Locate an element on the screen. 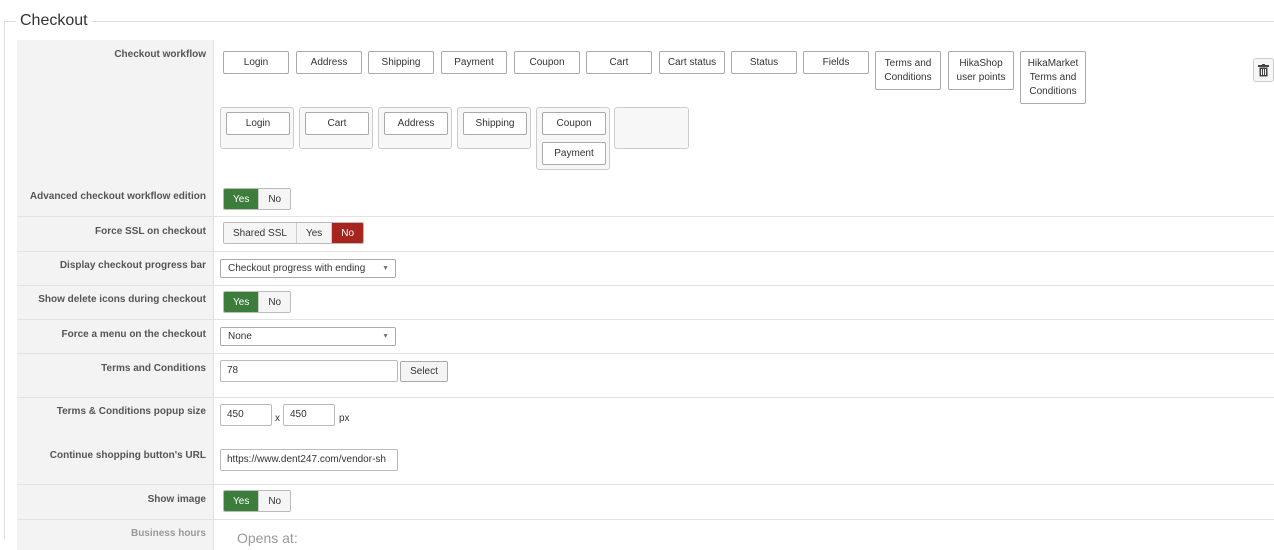 This screenshot has width=1274, height=550. delete-icons-no-option: No is located at coordinates (274, 302).